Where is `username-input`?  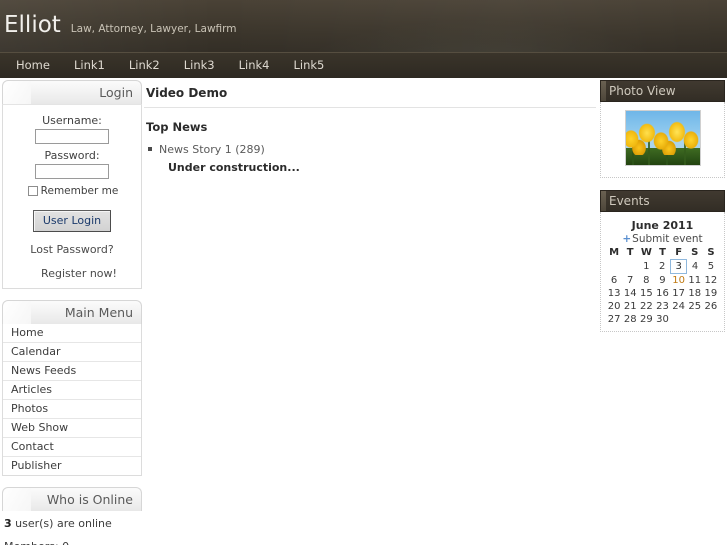
username-input is located at coordinates (72, 136).